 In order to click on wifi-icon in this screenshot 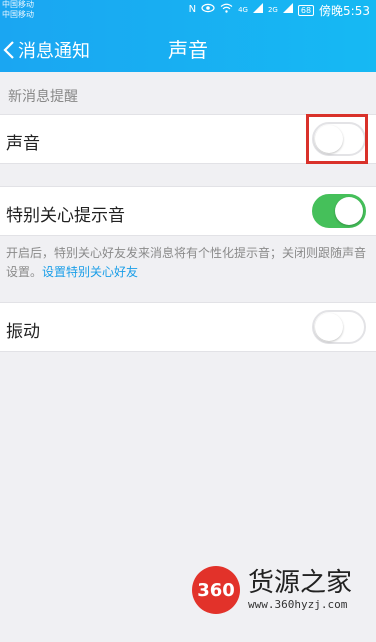, I will do `click(226, 10)`.